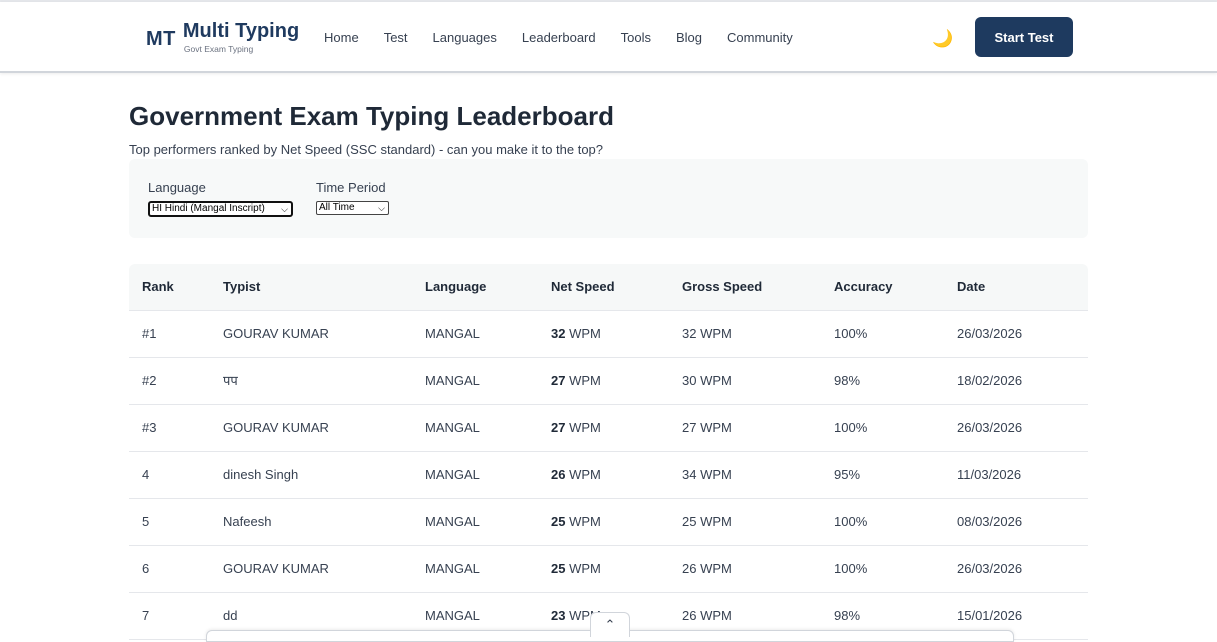 The width and height of the screenshot is (1217, 642). Describe the element at coordinates (146, 474) in the screenshot. I see `rank-cell: 4` at that location.